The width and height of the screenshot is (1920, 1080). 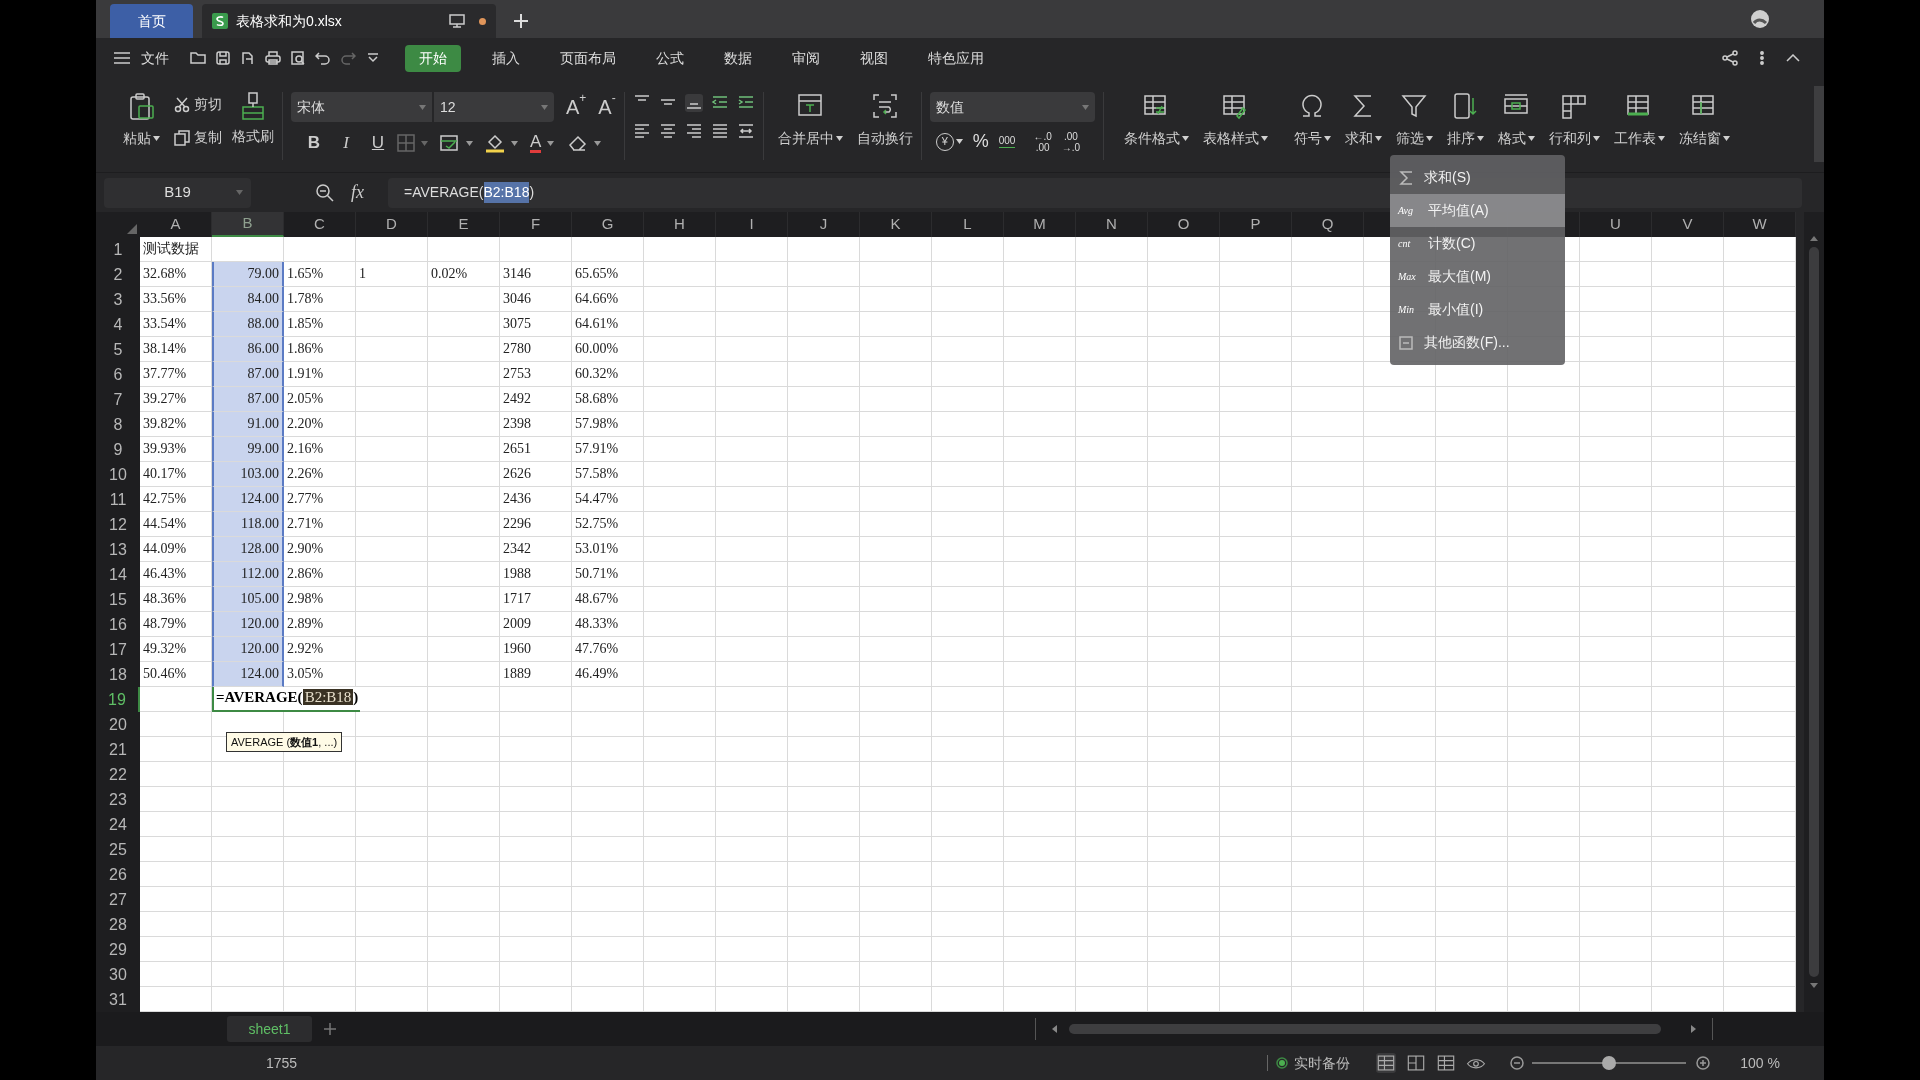 What do you see at coordinates (1762, 58) in the screenshot?
I see `more-icon` at bounding box center [1762, 58].